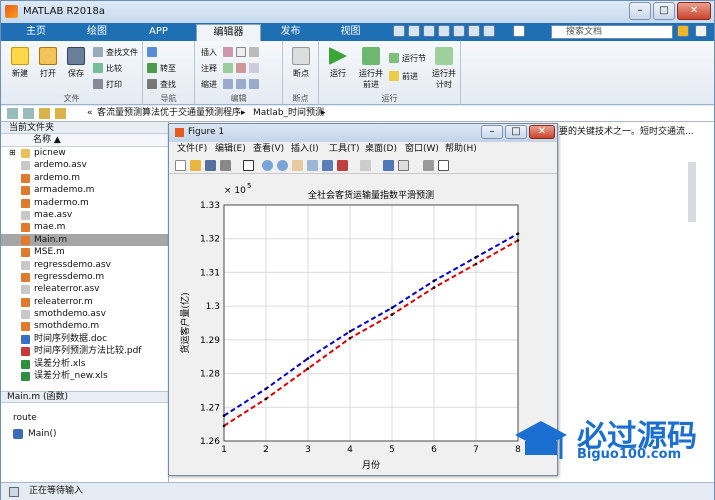  Describe the element at coordinates (42, 434) in the screenshot. I see `details-function: Main()` at that location.